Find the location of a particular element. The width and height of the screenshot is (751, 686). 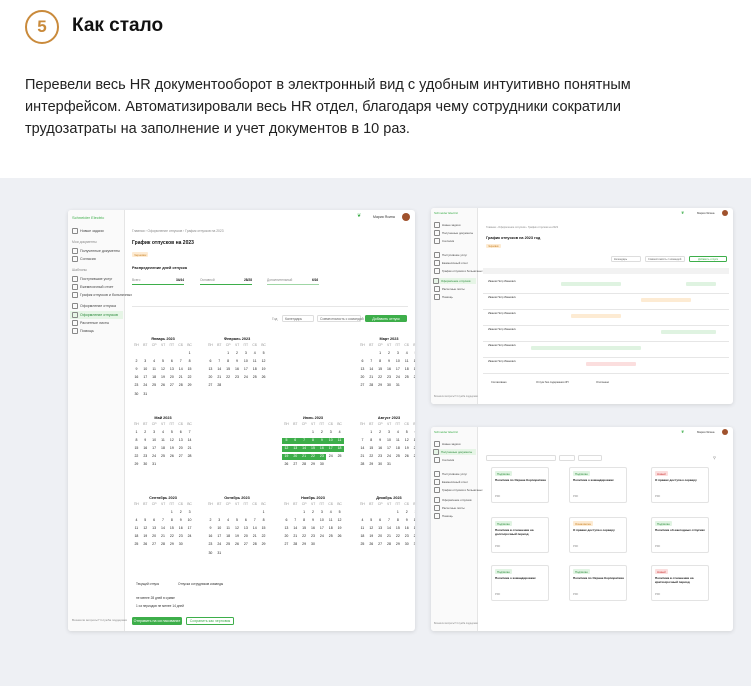

save-draft-button: Сохранить как черновик is located at coordinates (210, 621).